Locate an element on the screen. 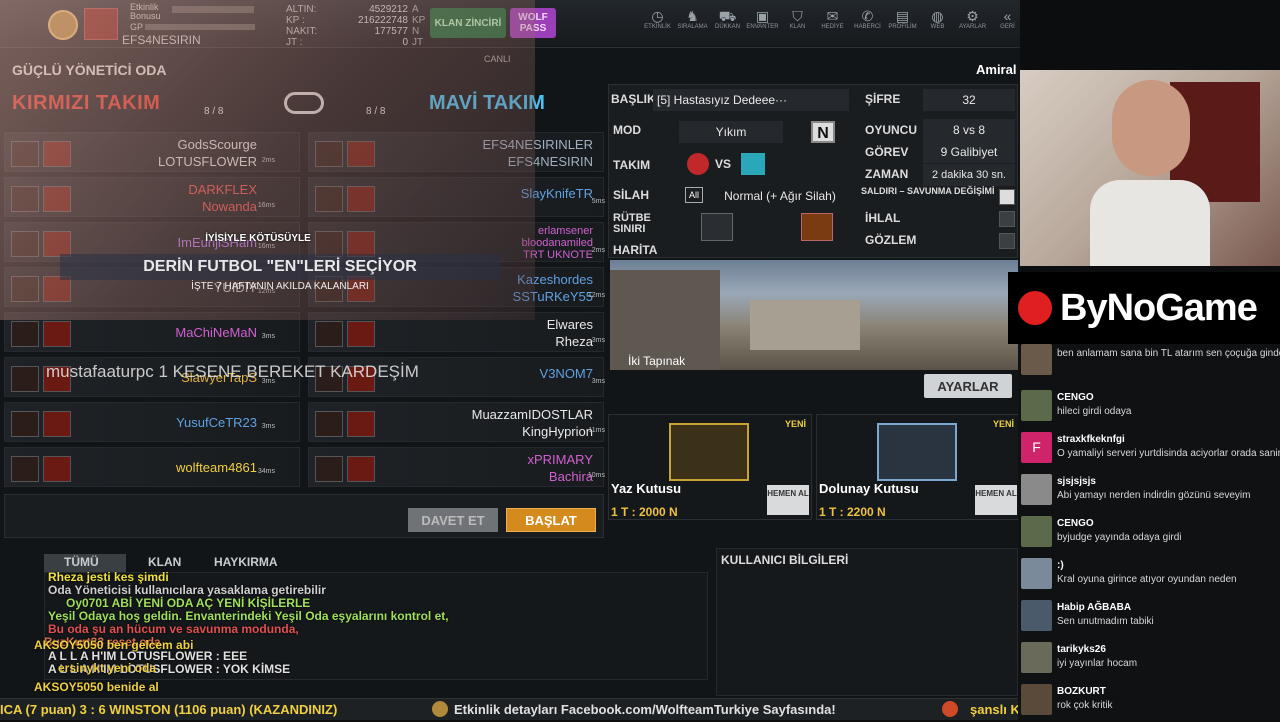  nav-gift: ✉ HEDİYE is located at coordinates (832, 19).